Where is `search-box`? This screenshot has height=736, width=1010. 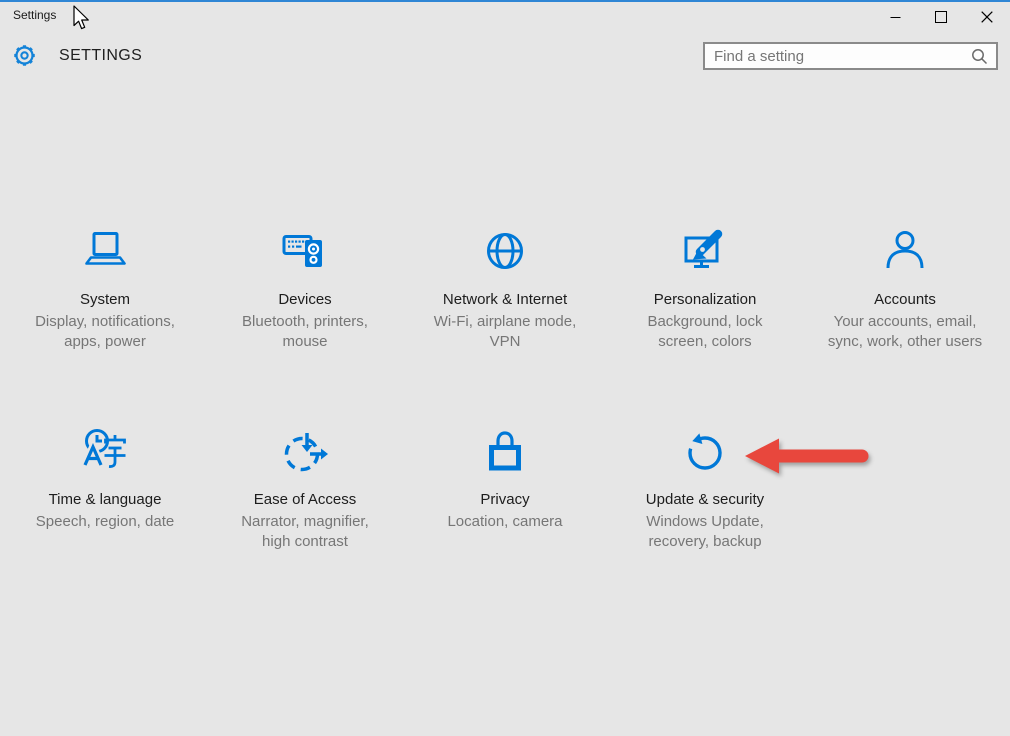 search-box is located at coordinates (850, 56).